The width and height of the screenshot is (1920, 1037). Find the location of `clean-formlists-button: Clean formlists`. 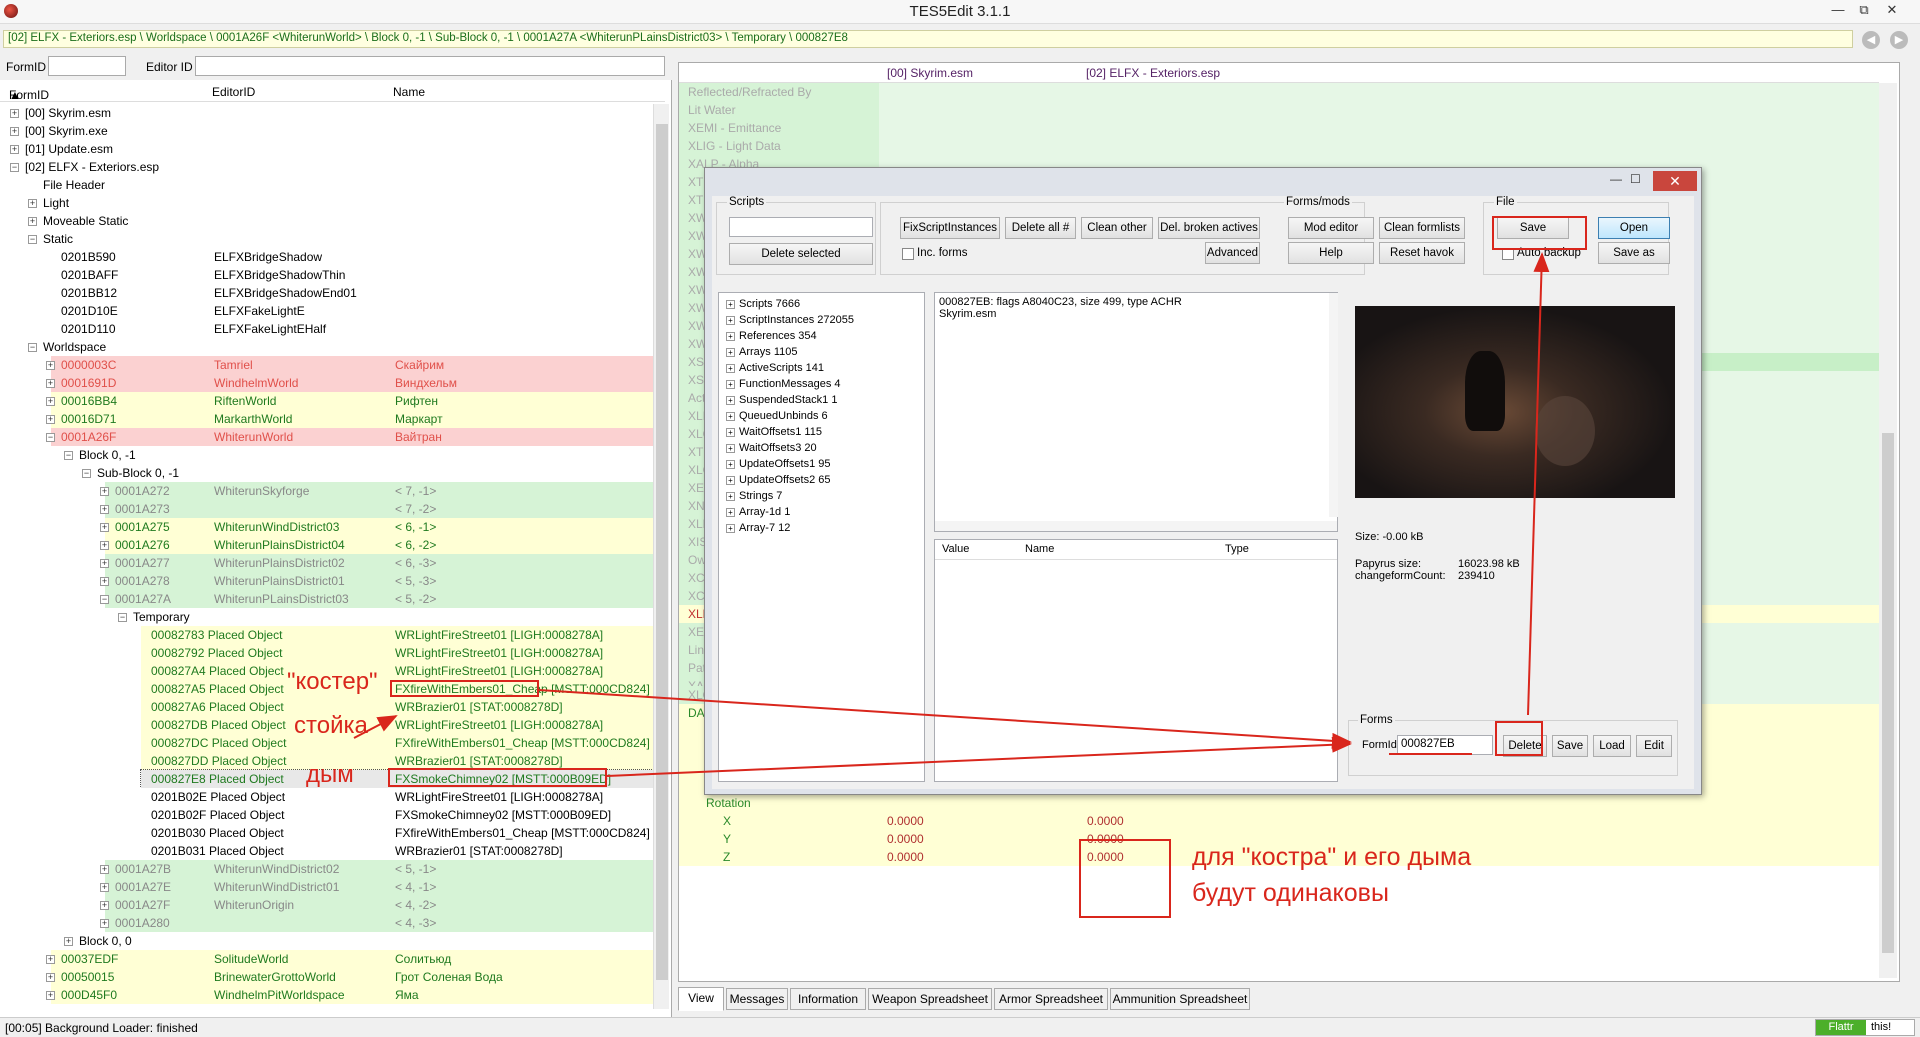

clean-formlists-button: Clean formlists is located at coordinates (1422, 228).